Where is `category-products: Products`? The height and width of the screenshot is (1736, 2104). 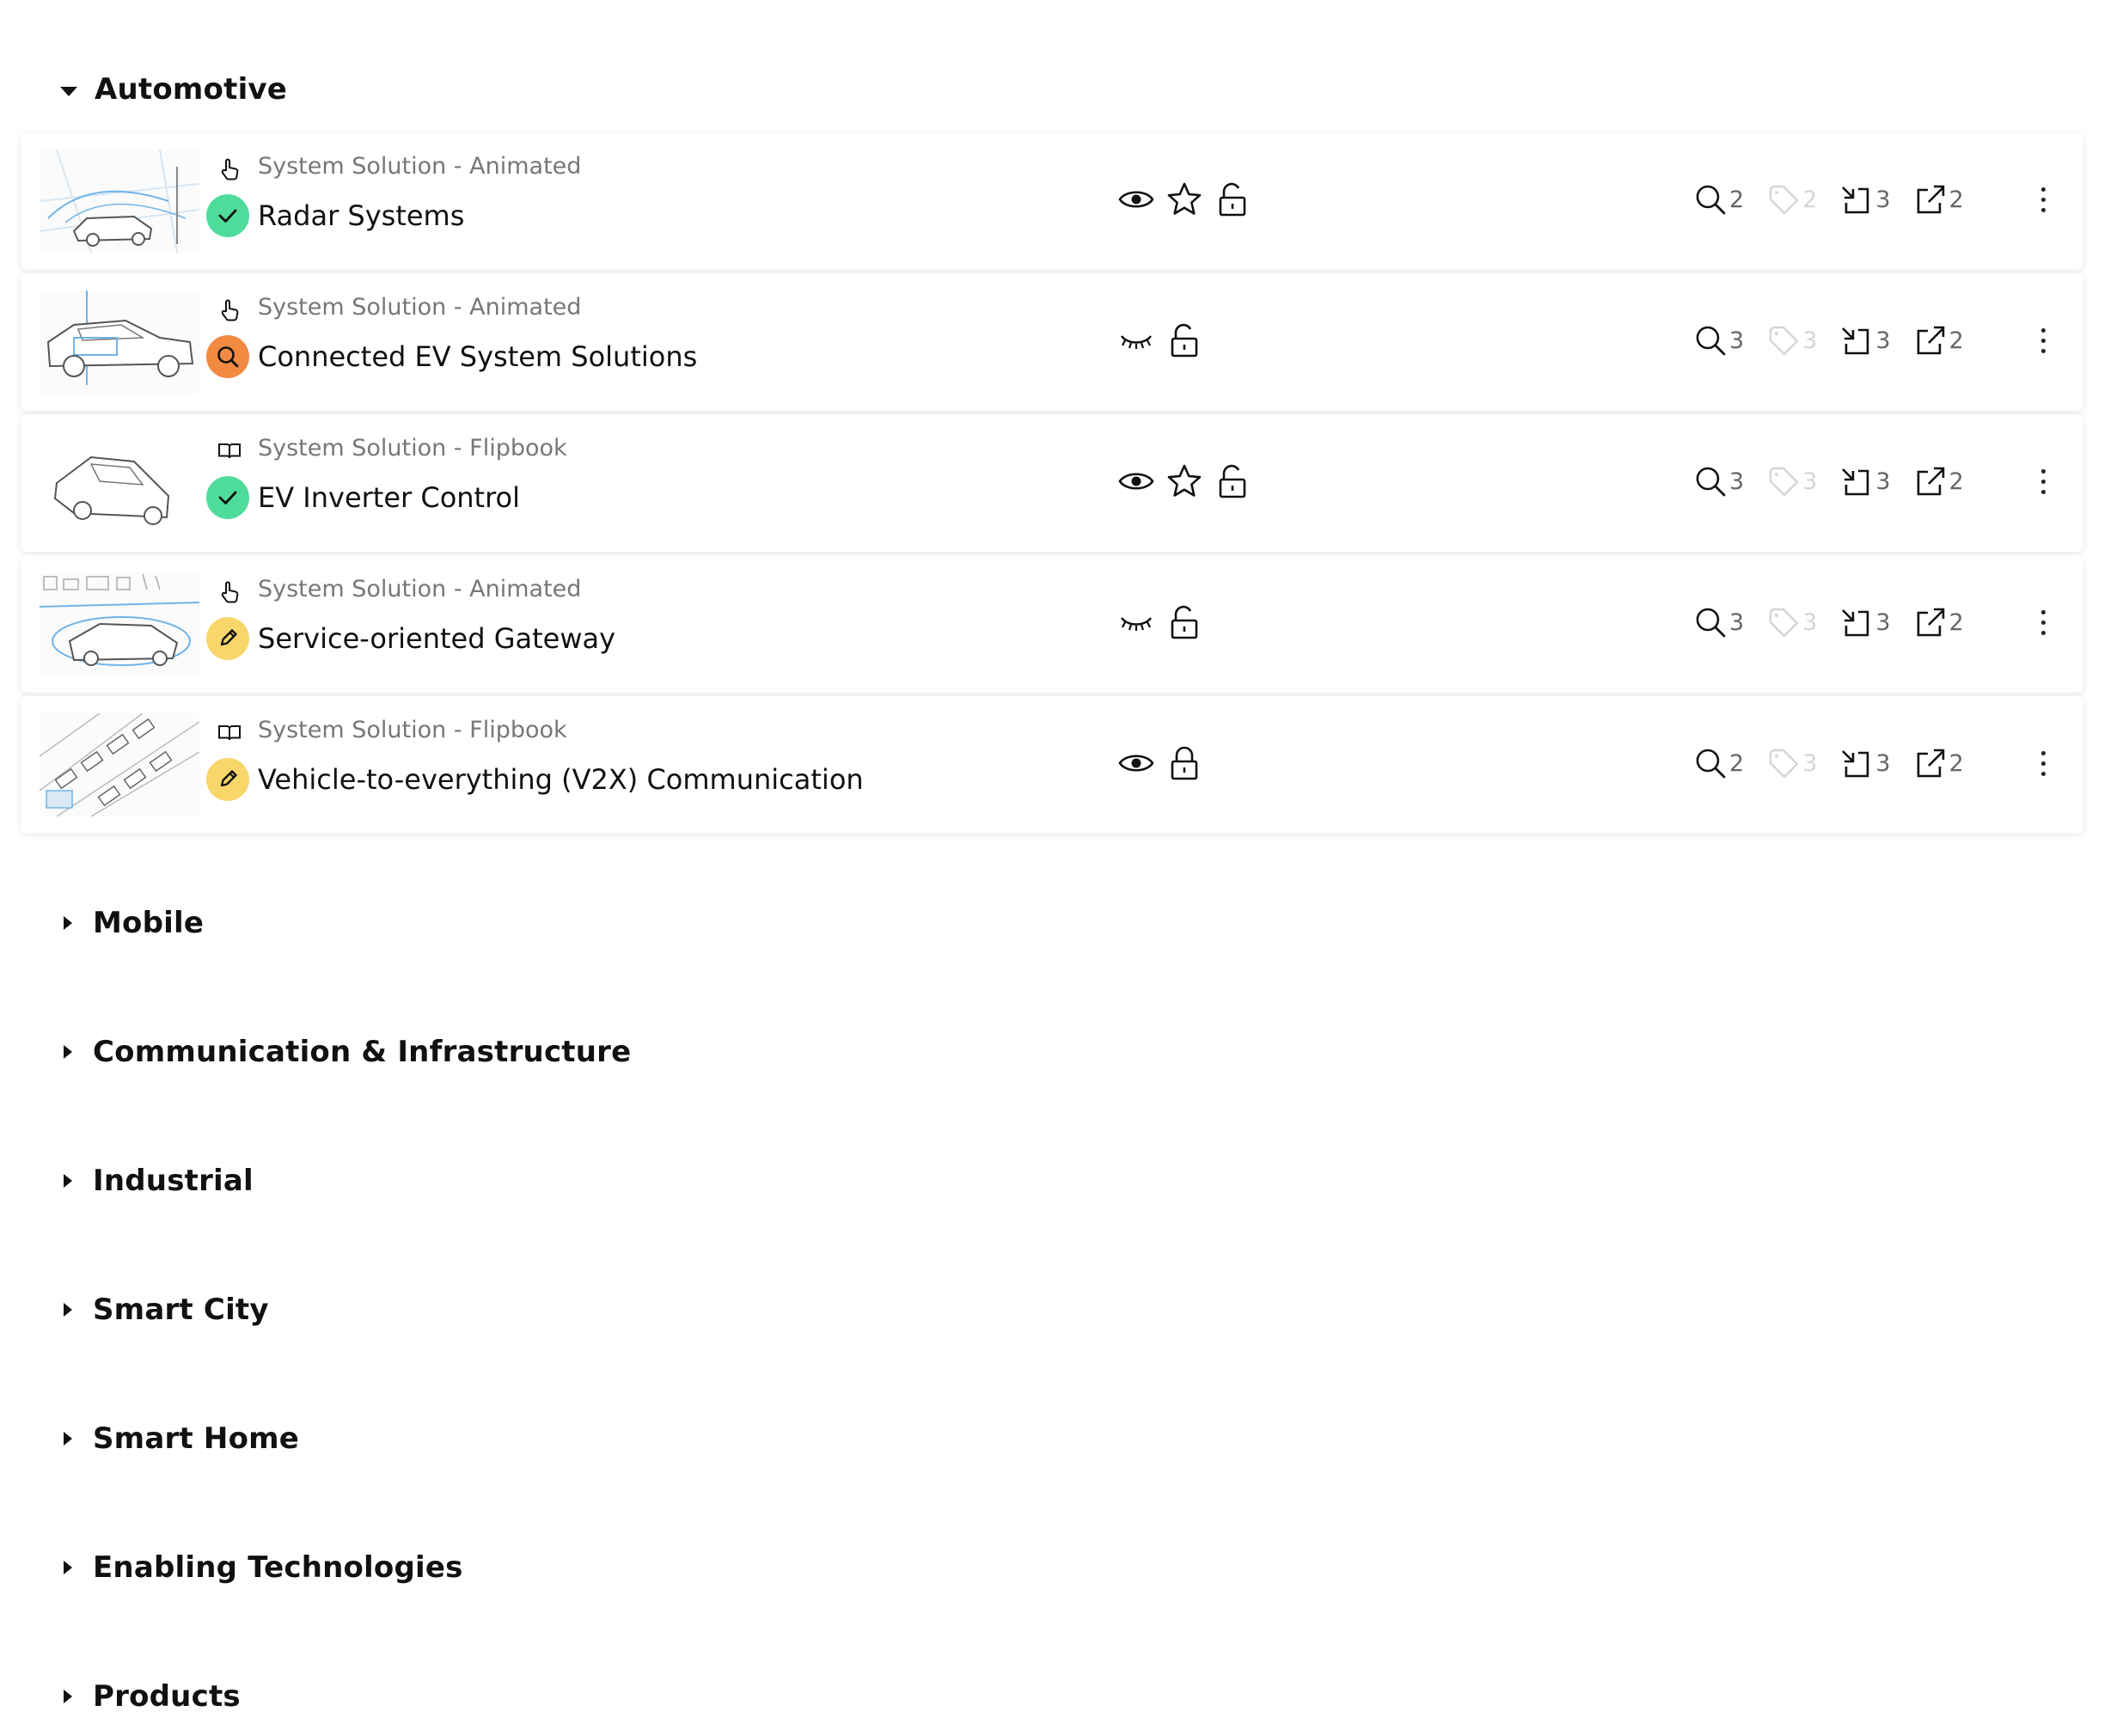
category-products: Products is located at coordinates (150, 1696).